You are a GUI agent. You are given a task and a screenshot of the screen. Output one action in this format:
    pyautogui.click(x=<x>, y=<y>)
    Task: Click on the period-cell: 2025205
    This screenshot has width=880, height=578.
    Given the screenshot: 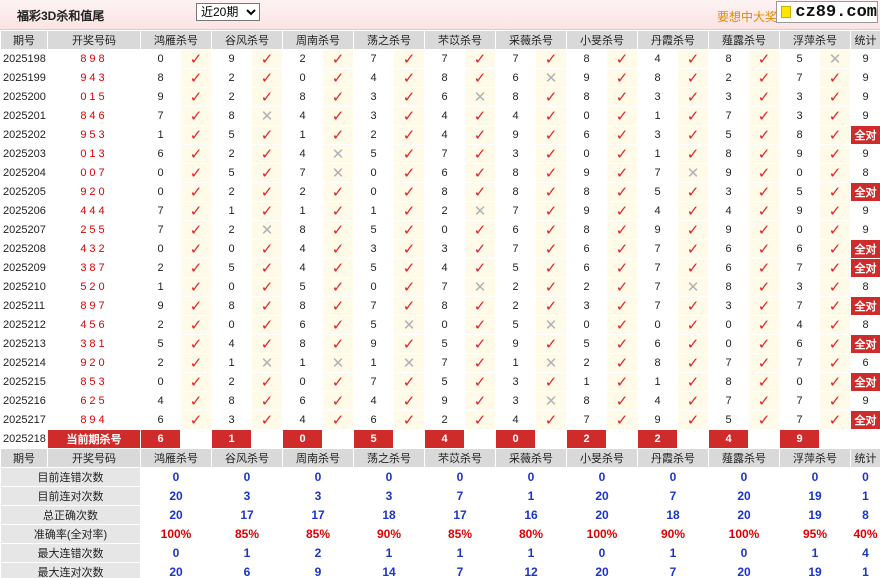 What is the action you would take?
    pyautogui.click(x=24, y=192)
    